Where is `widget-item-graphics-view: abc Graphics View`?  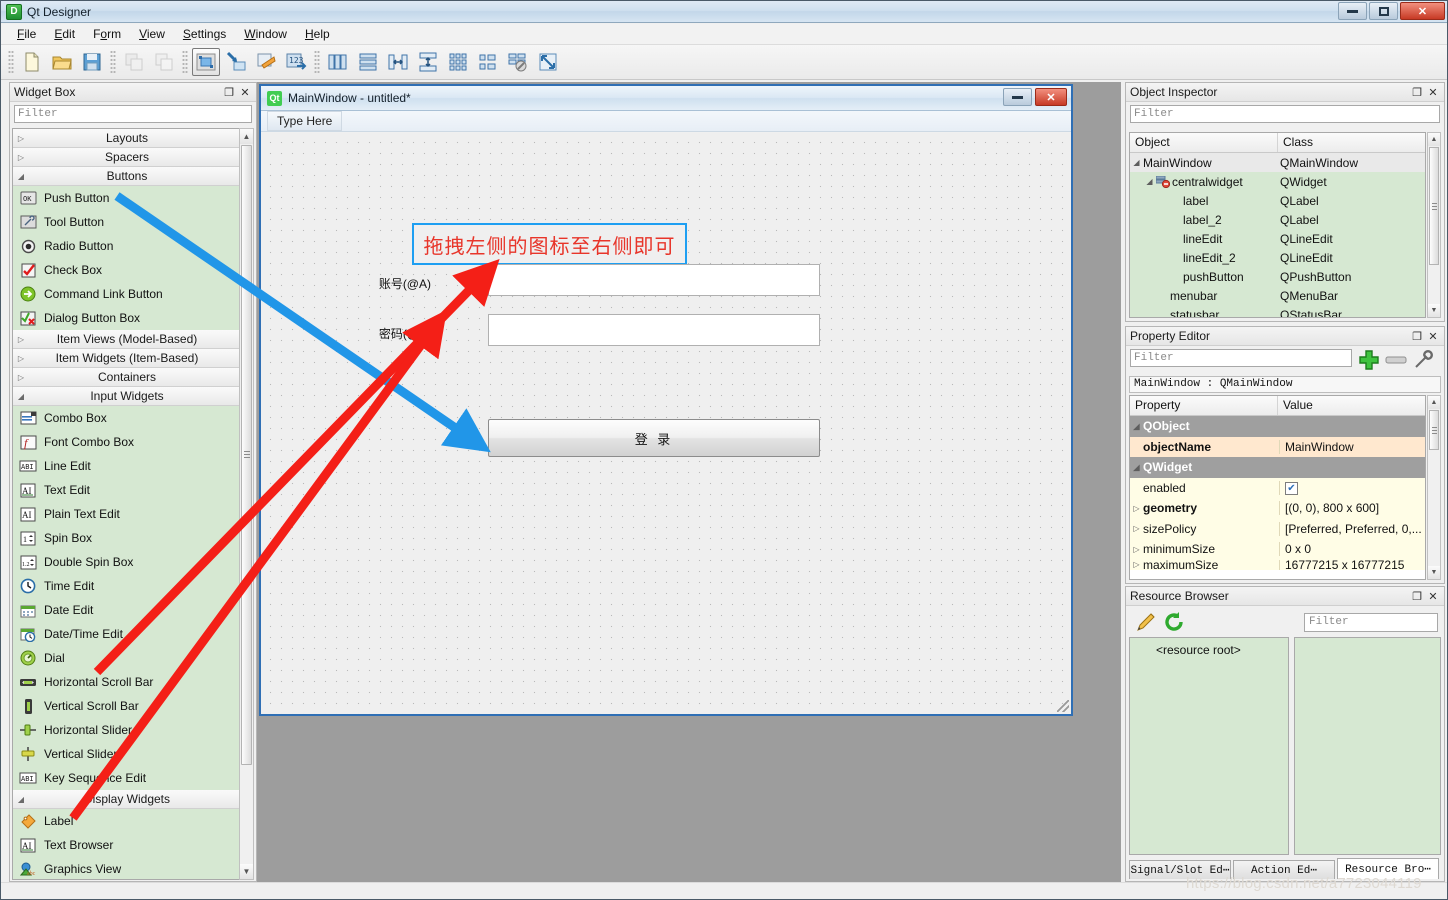
widget-item-graphics-view: abc Graphics View is located at coordinates (126, 868).